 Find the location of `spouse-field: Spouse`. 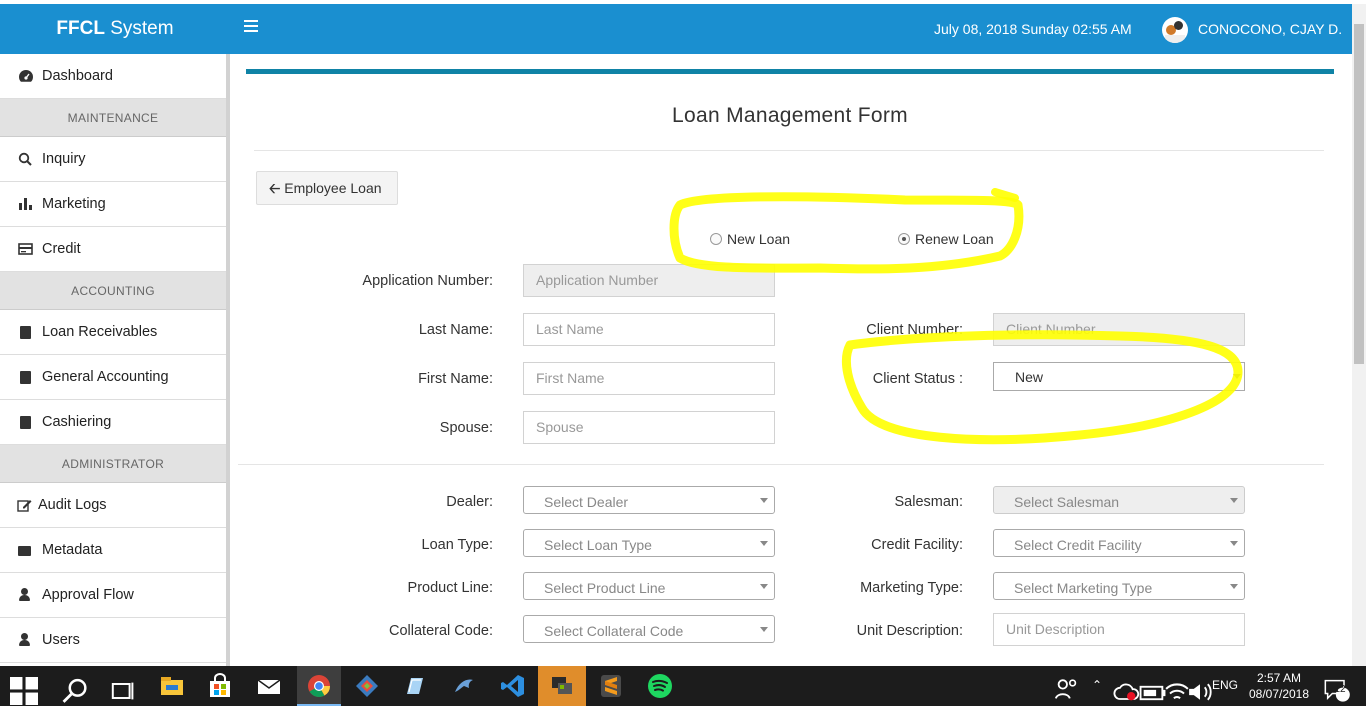

spouse-field: Spouse is located at coordinates (649, 427).